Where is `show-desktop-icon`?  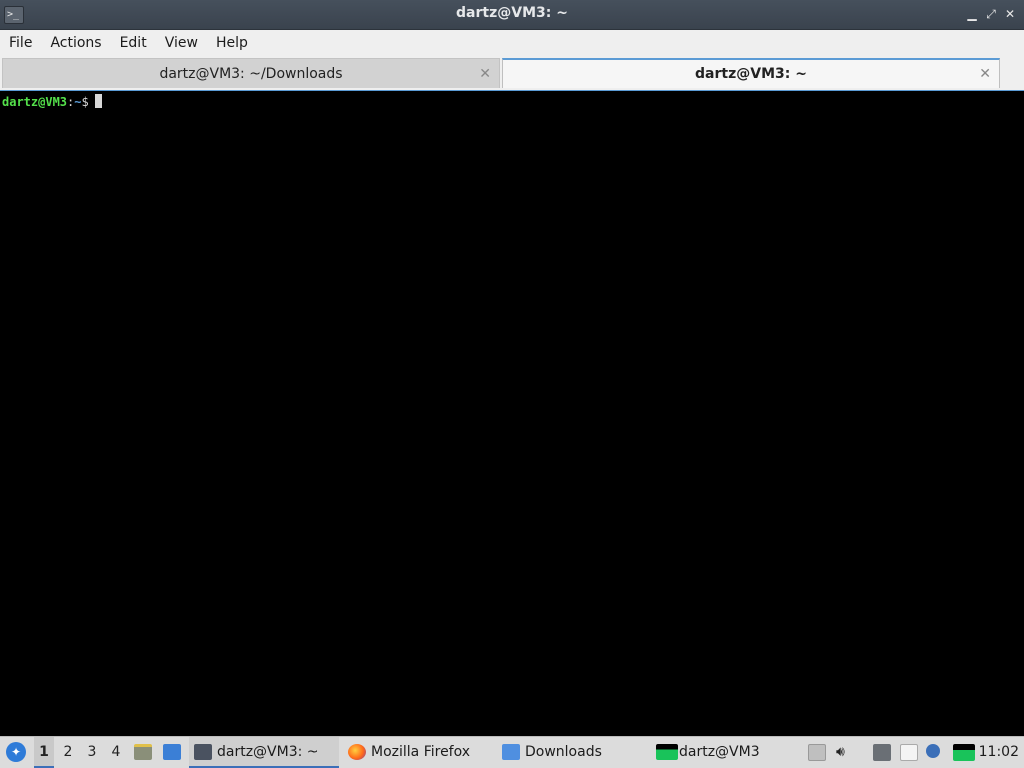 show-desktop-icon is located at coordinates (172, 752).